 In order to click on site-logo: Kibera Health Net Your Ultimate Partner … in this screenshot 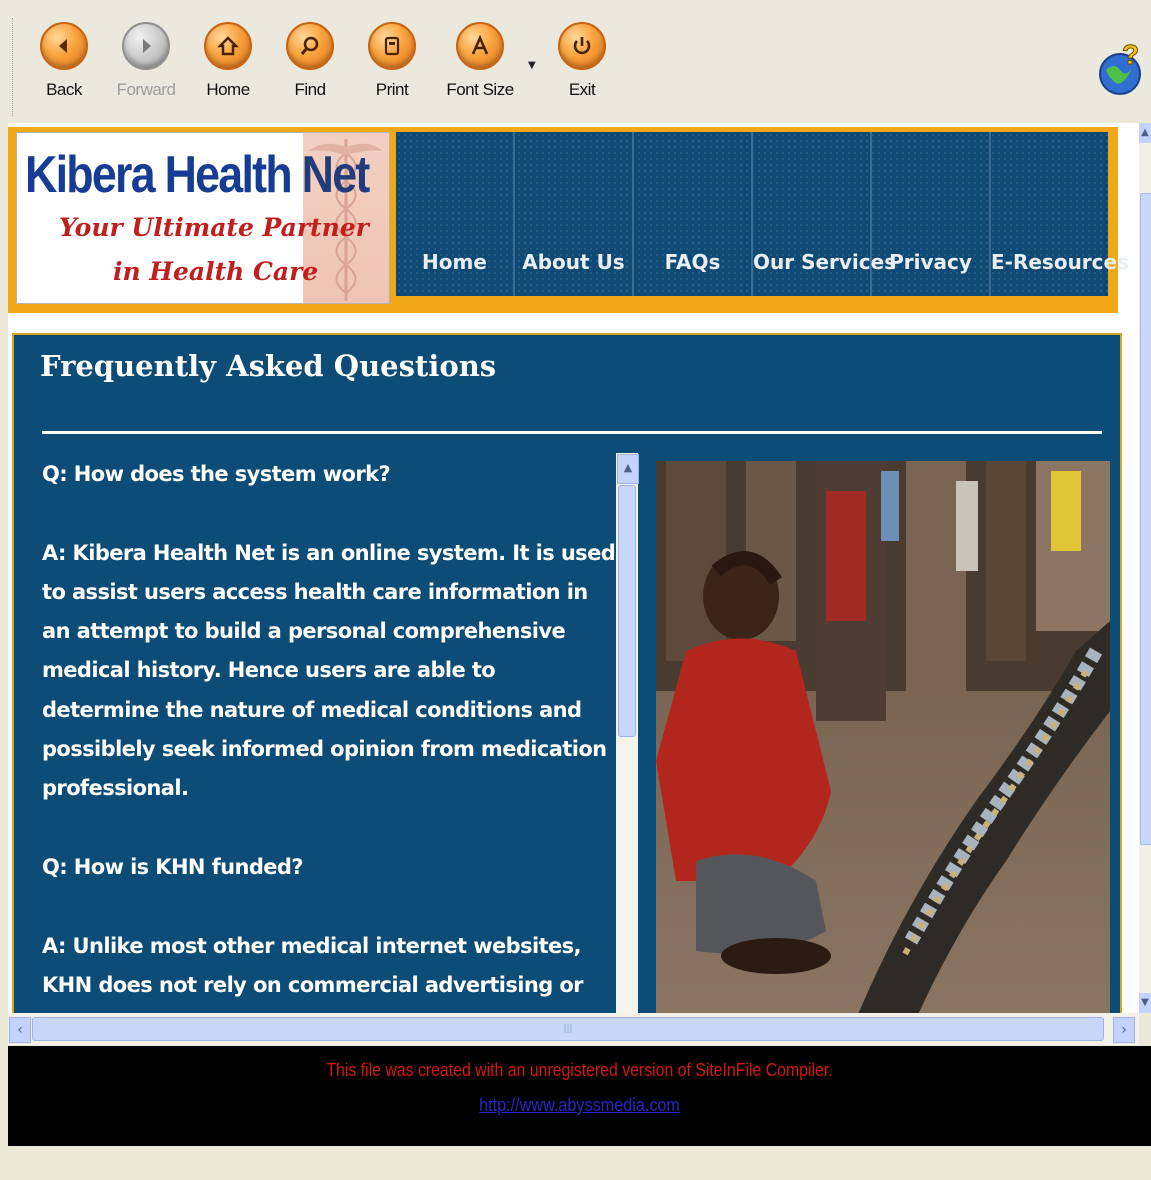, I will do `click(203, 218)`.